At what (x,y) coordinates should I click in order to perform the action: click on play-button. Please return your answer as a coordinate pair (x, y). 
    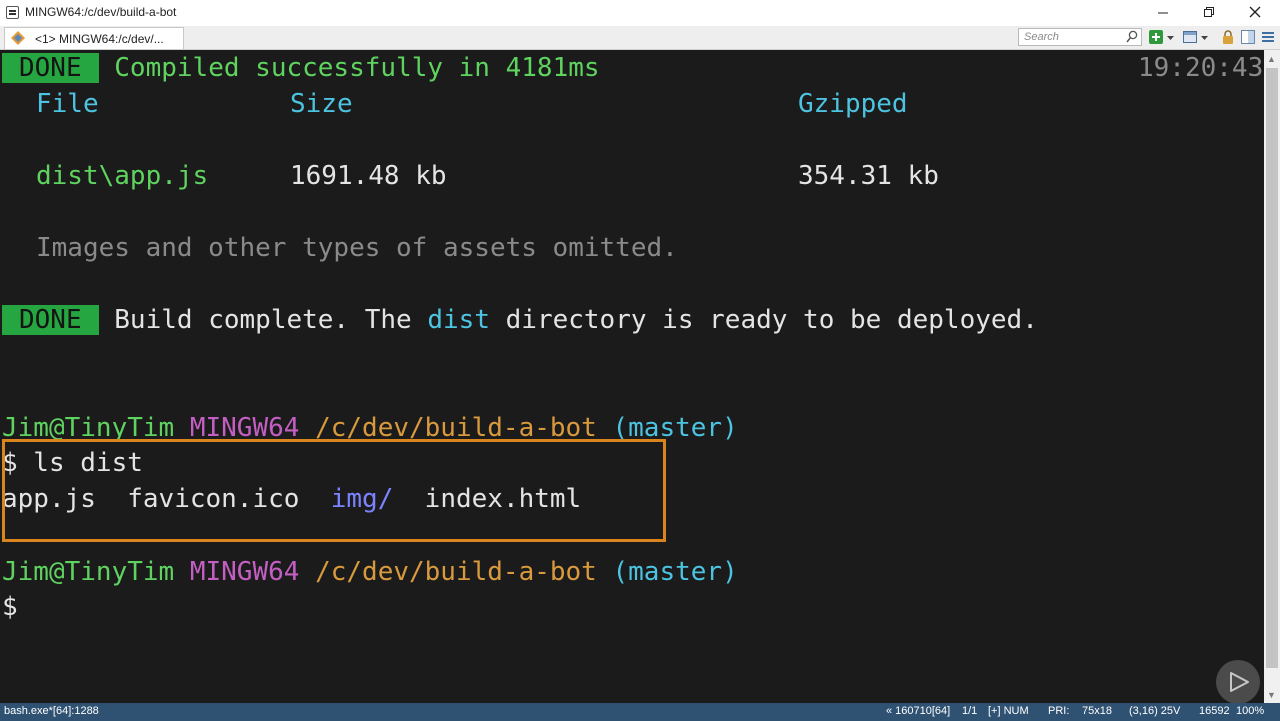
    Looking at the image, I should click on (1238, 682).